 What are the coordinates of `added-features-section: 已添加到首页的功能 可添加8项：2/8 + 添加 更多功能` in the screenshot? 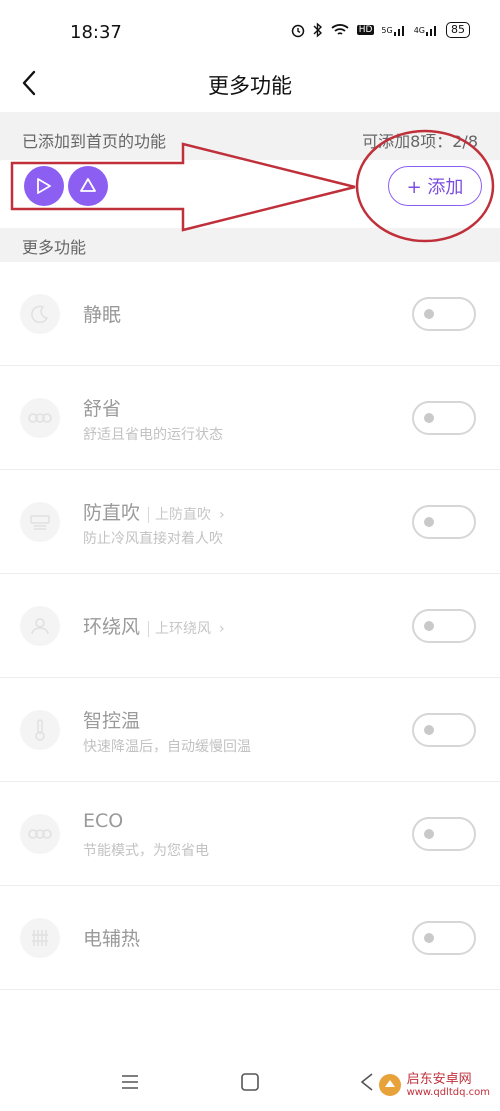 It's located at (250, 187).